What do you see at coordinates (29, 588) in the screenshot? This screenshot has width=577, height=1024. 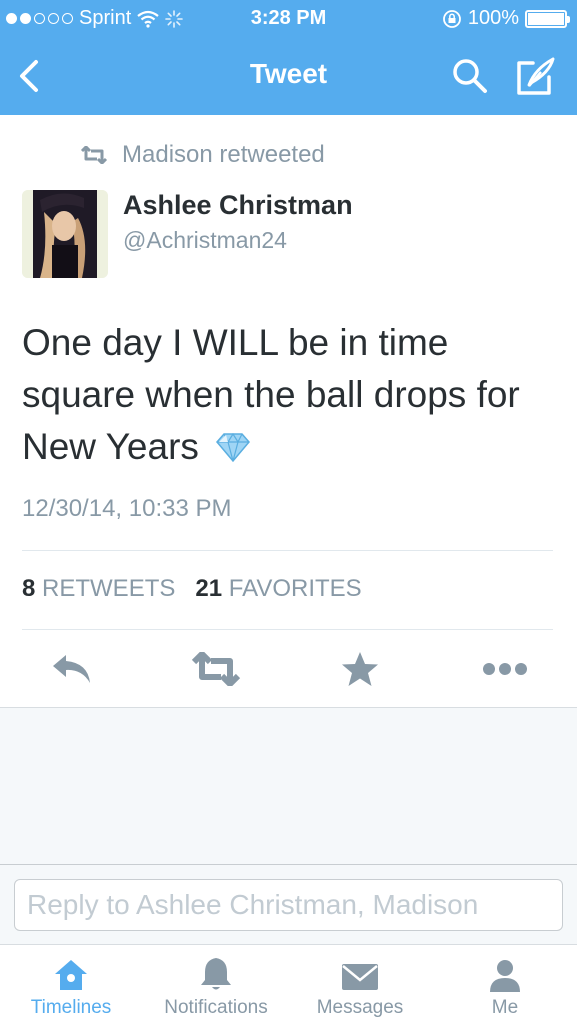 I see `retweets-count: 8` at bounding box center [29, 588].